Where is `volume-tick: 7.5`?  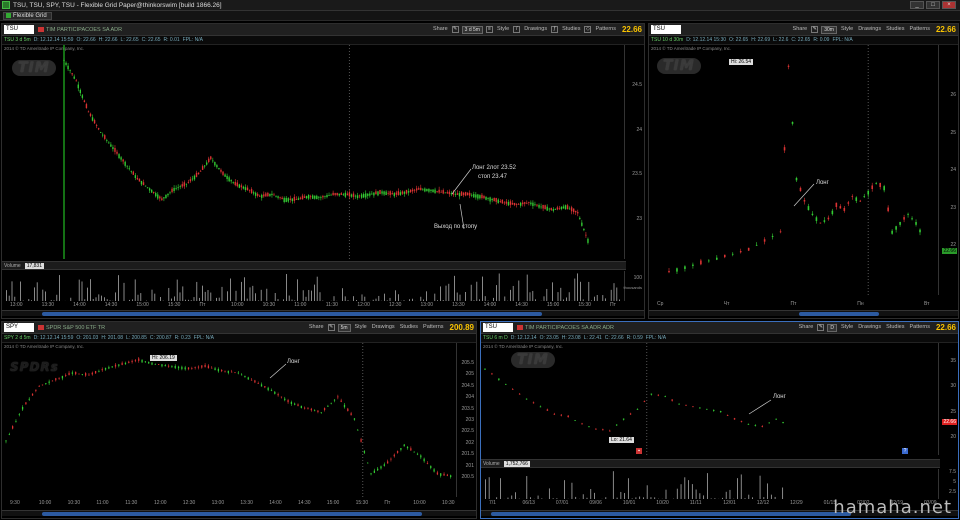 volume-tick: 7.5 is located at coordinates (952, 472).